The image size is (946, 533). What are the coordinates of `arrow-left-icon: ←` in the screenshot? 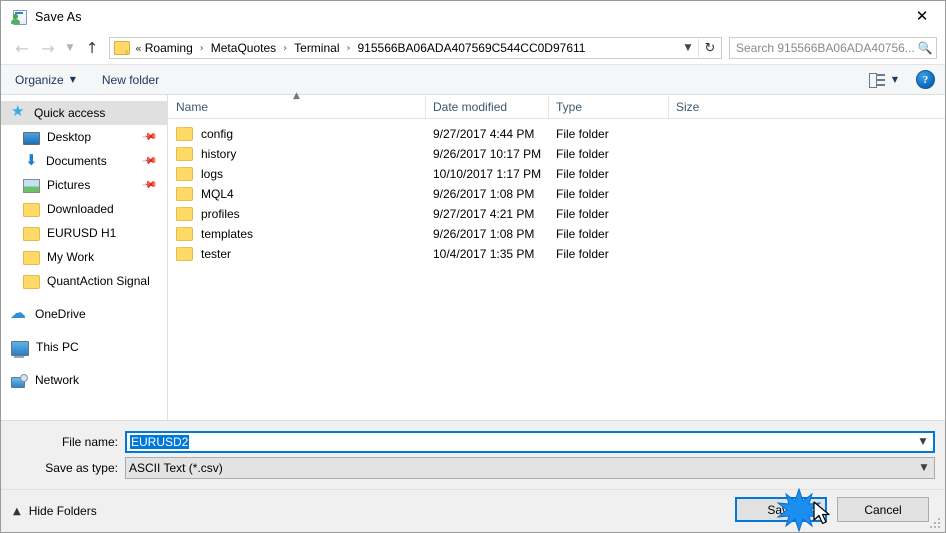 It's located at (22, 48).